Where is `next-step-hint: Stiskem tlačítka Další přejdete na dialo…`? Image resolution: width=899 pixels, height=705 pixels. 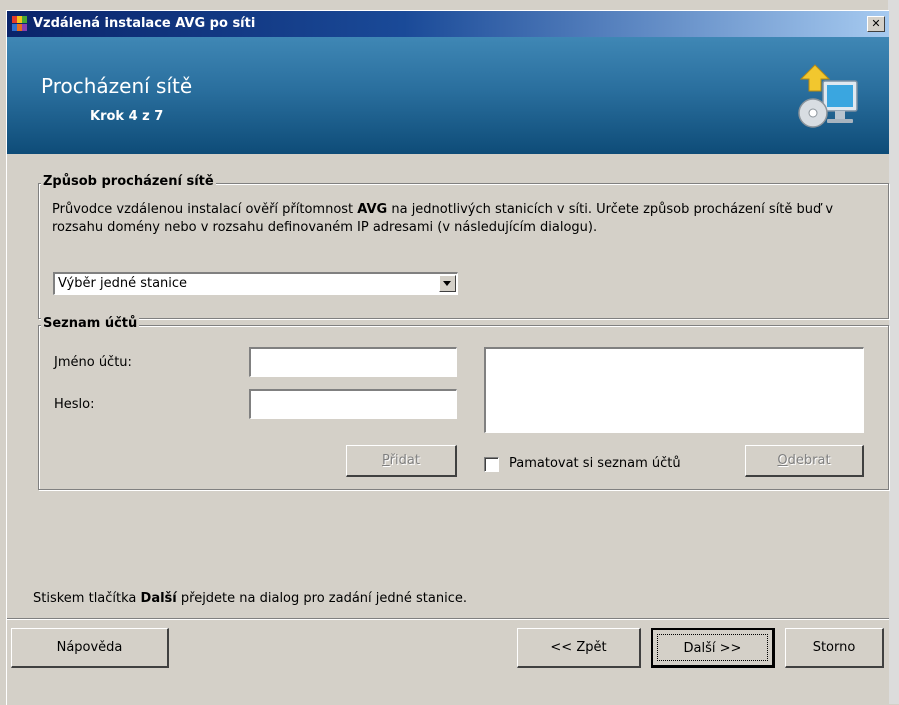 next-step-hint: Stiskem tlačítka Další přejdete na dialo… is located at coordinates (250, 598).